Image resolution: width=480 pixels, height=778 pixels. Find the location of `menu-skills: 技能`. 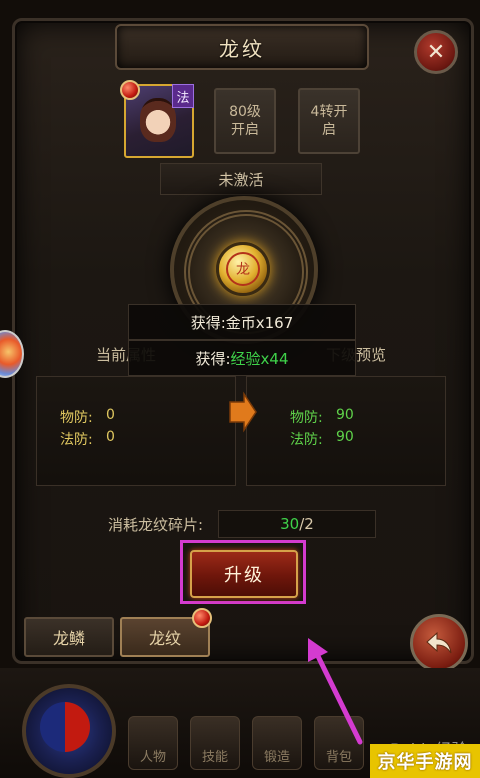

menu-skills: 技能 is located at coordinates (215, 743).